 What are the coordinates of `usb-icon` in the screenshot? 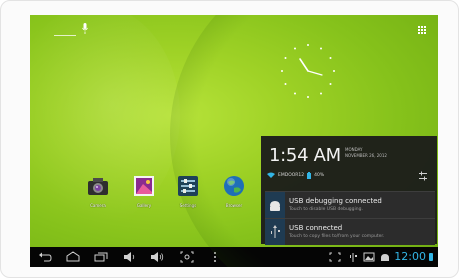 It's located at (275, 231).